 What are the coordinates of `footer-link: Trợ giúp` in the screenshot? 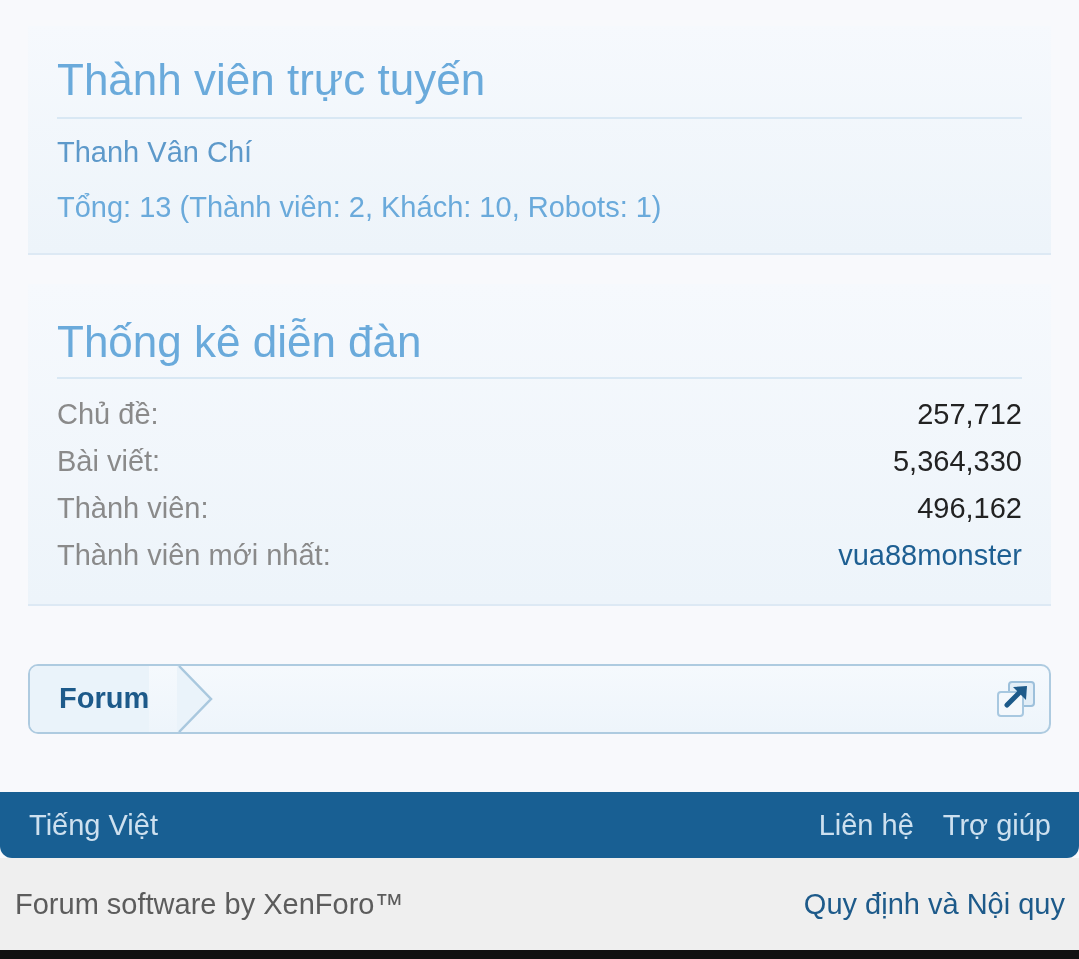 It's located at (996, 825).